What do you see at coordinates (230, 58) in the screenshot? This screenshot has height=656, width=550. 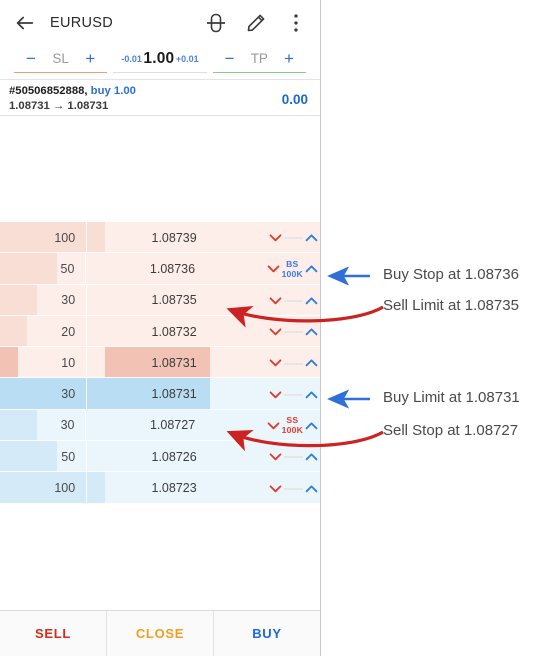 I see `tp-decrement-button: −` at bounding box center [230, 58].